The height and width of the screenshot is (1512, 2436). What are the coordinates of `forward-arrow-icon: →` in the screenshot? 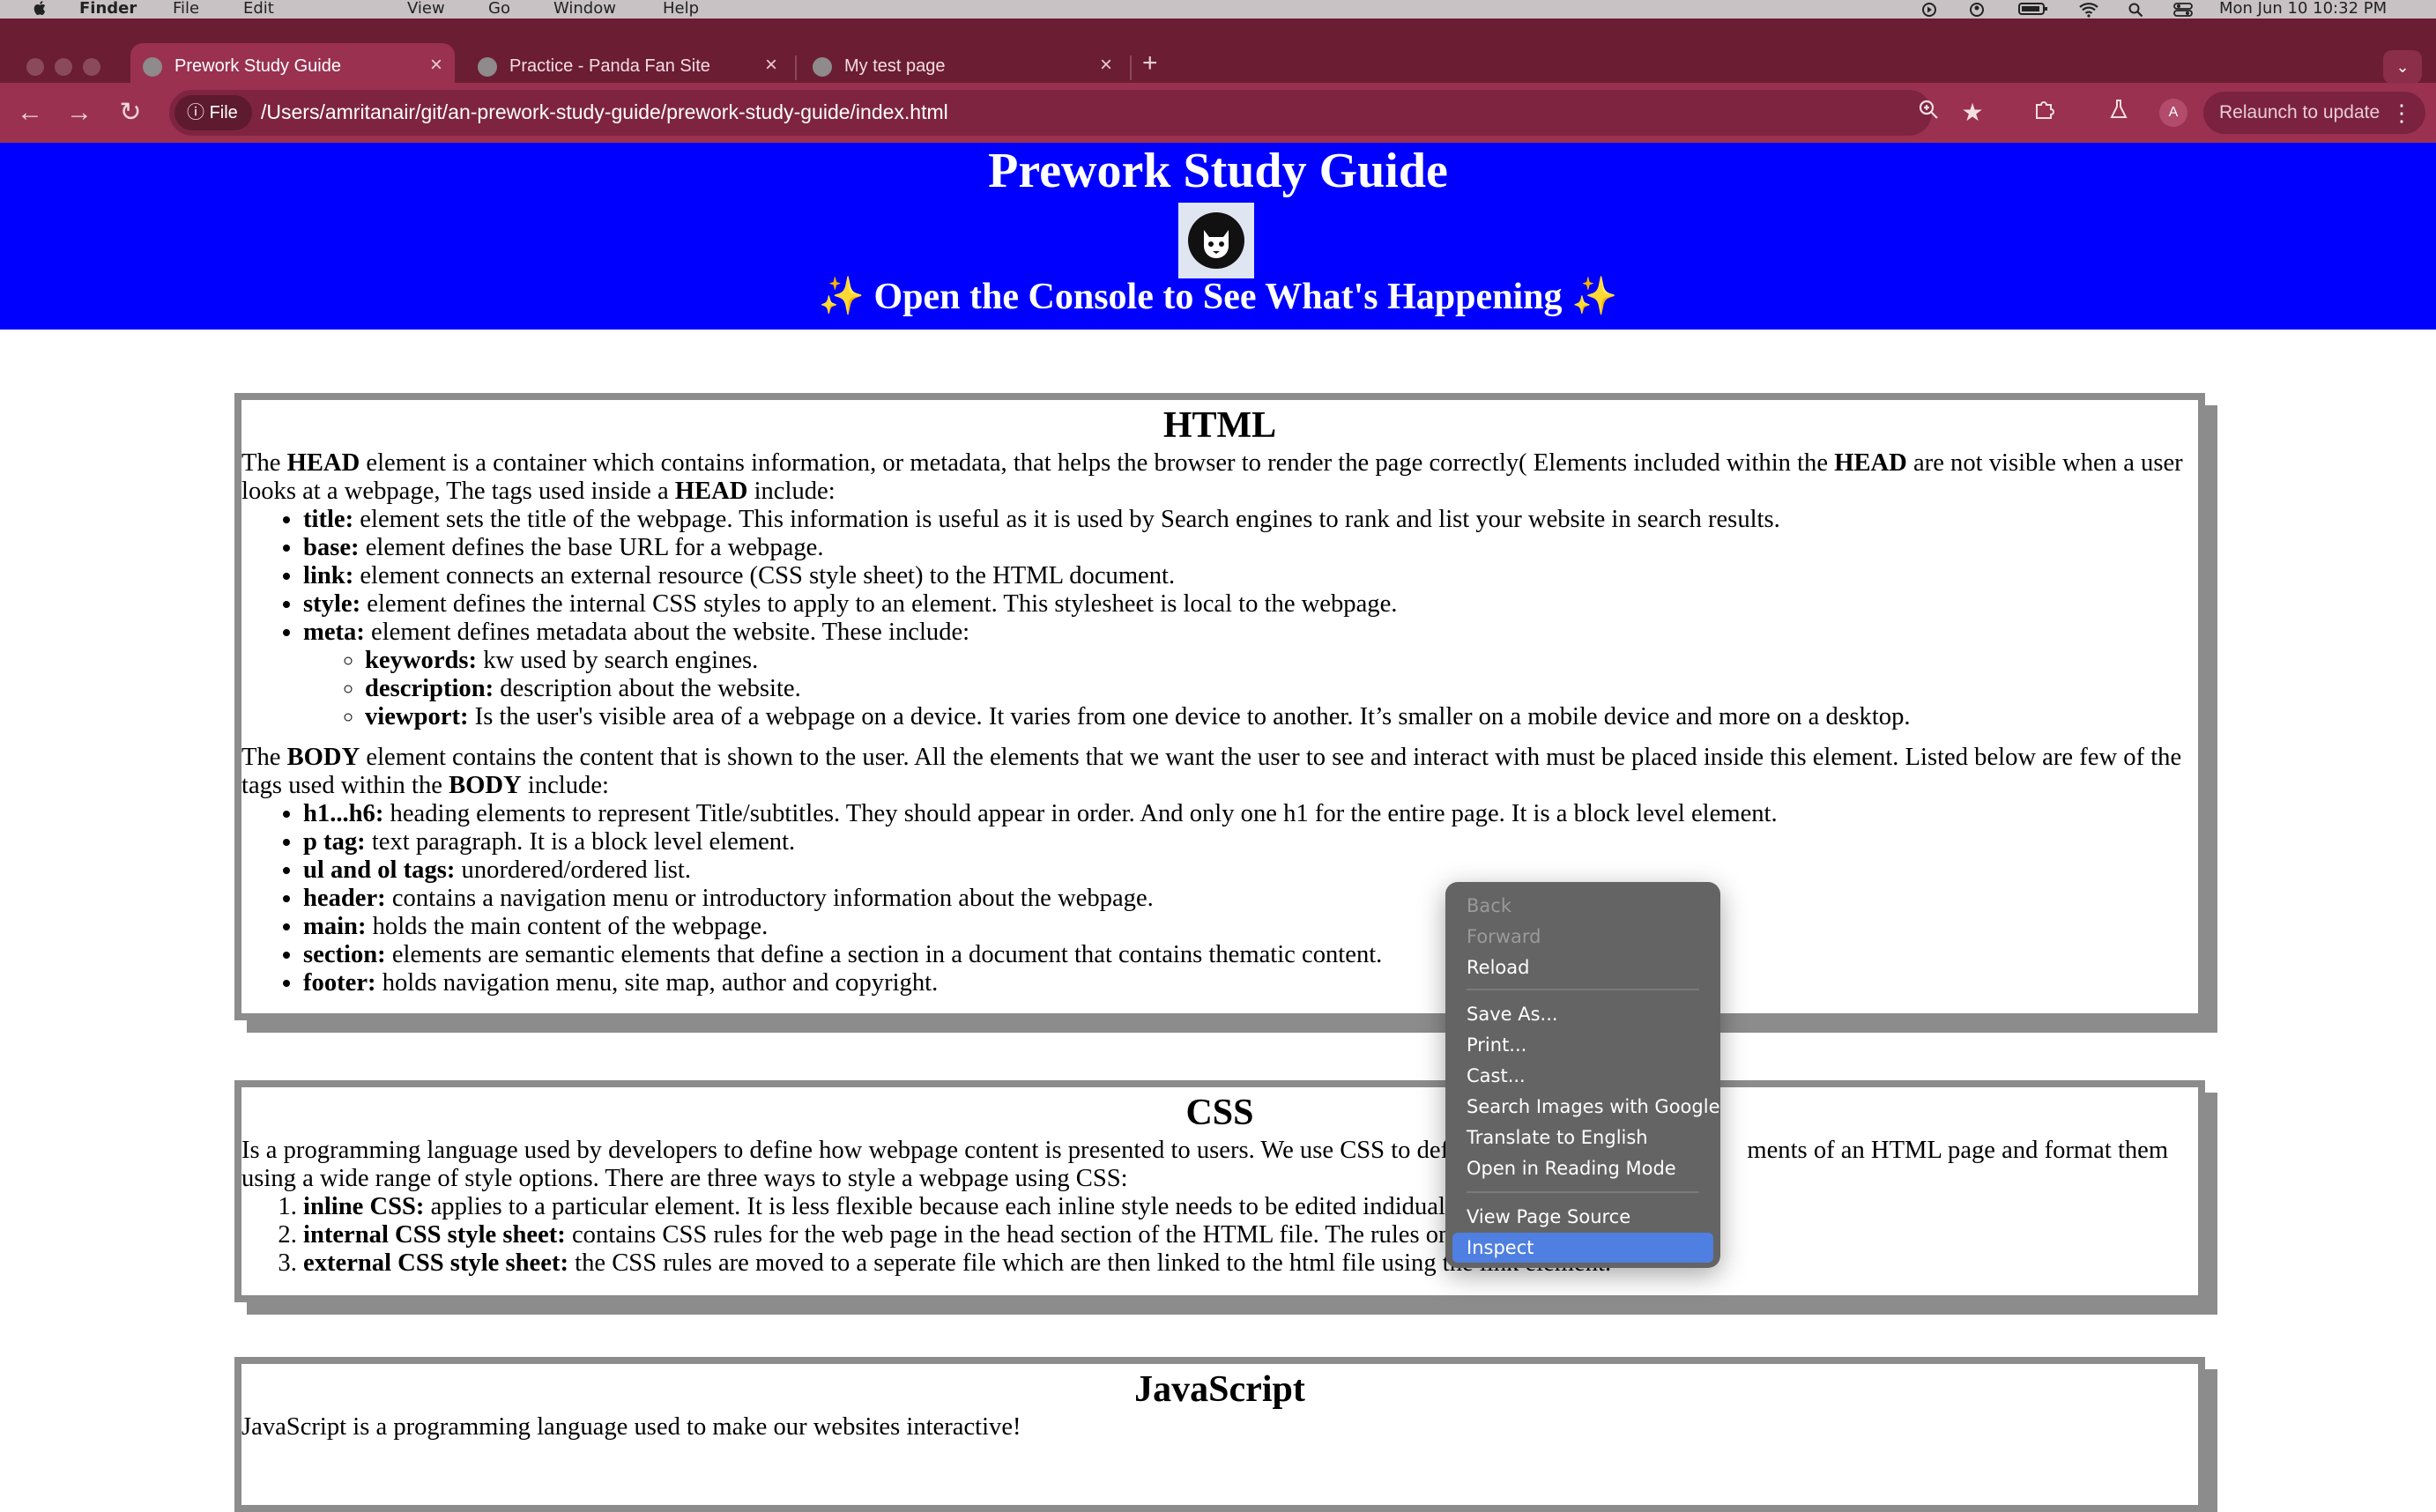 It's located at (80, 112).